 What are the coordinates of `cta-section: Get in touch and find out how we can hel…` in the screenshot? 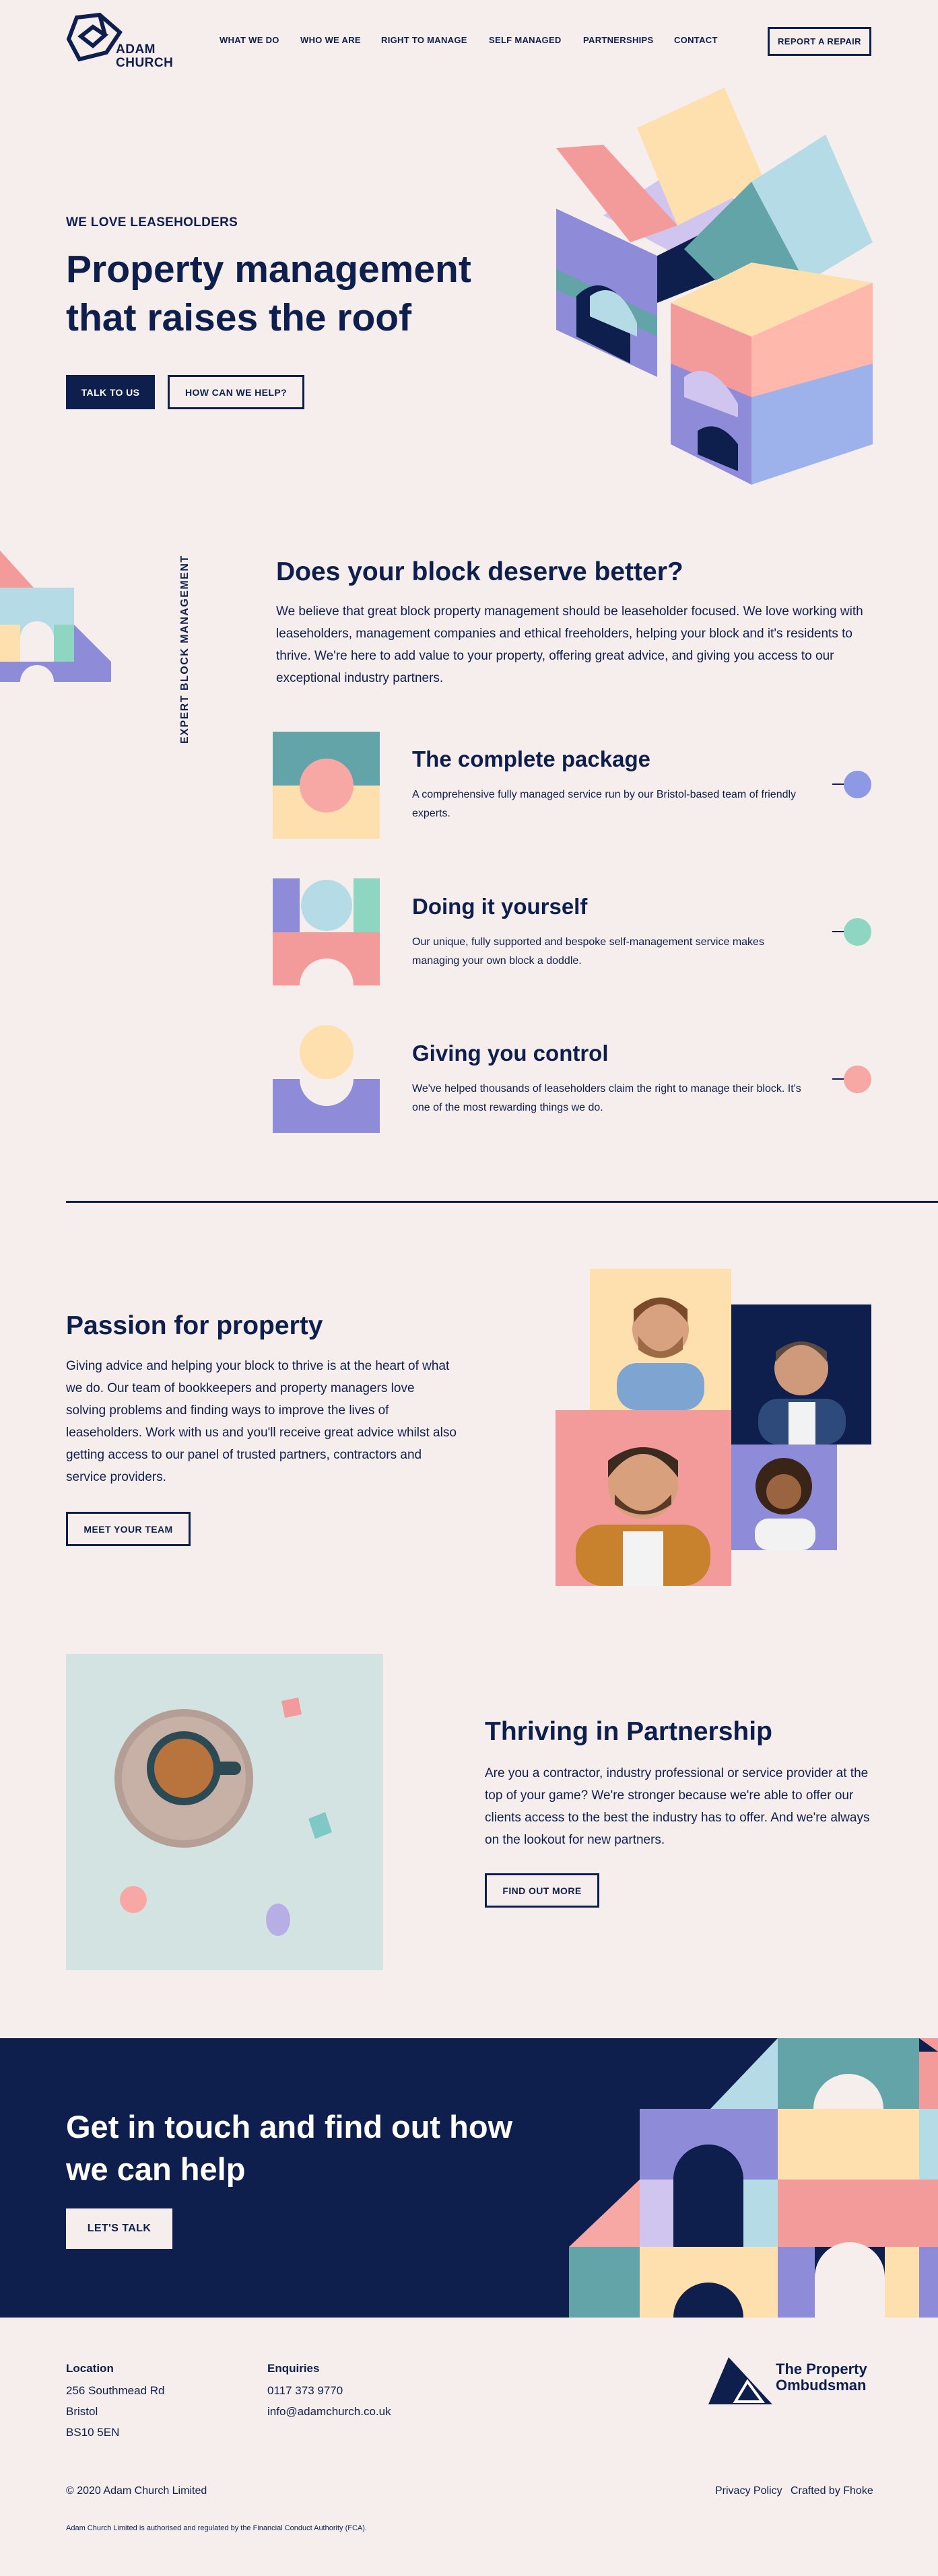 It's located at (469, 2178).